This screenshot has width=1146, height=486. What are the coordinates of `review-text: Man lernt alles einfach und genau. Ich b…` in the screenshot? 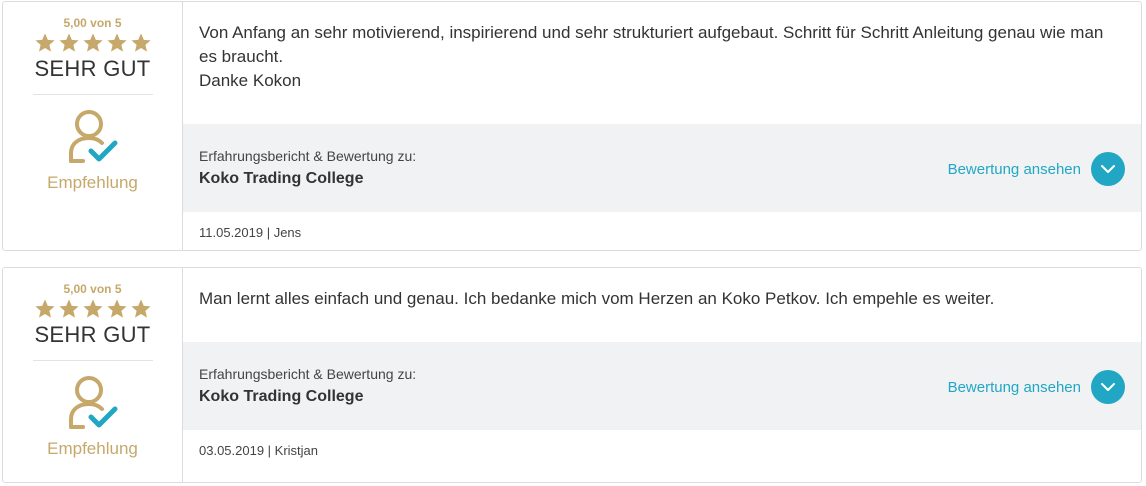 It's located at (597, 298).